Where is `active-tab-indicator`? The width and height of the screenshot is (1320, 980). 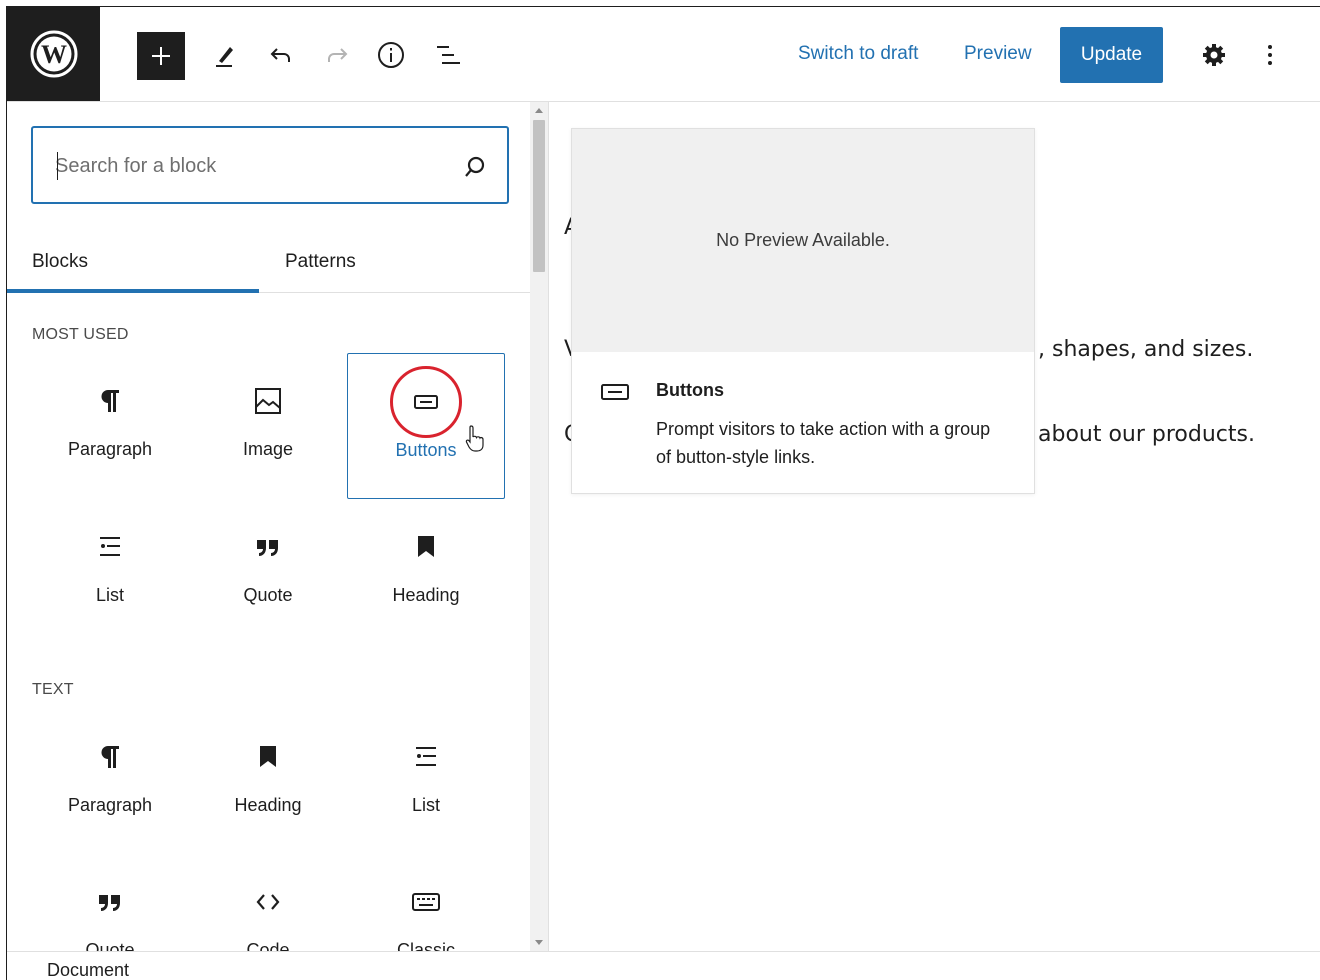
active-tab-indicator is located at coordinates (133, 291).